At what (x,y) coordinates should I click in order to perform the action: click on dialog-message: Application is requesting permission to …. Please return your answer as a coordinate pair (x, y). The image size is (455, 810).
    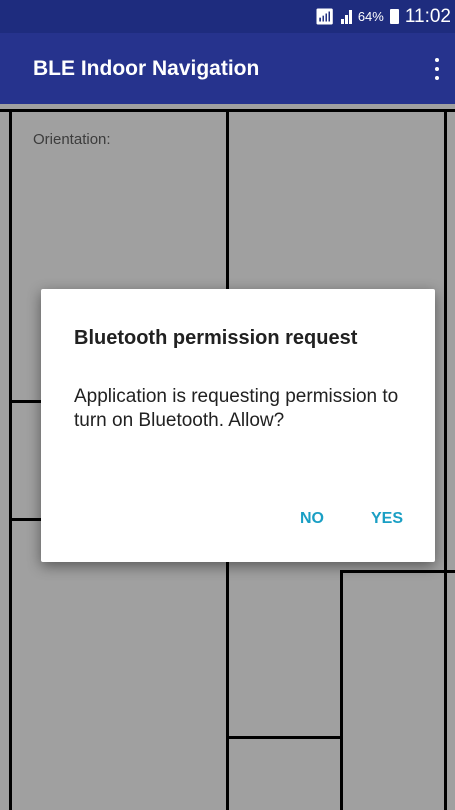
    Looking at the image, I should click on (236, 408).